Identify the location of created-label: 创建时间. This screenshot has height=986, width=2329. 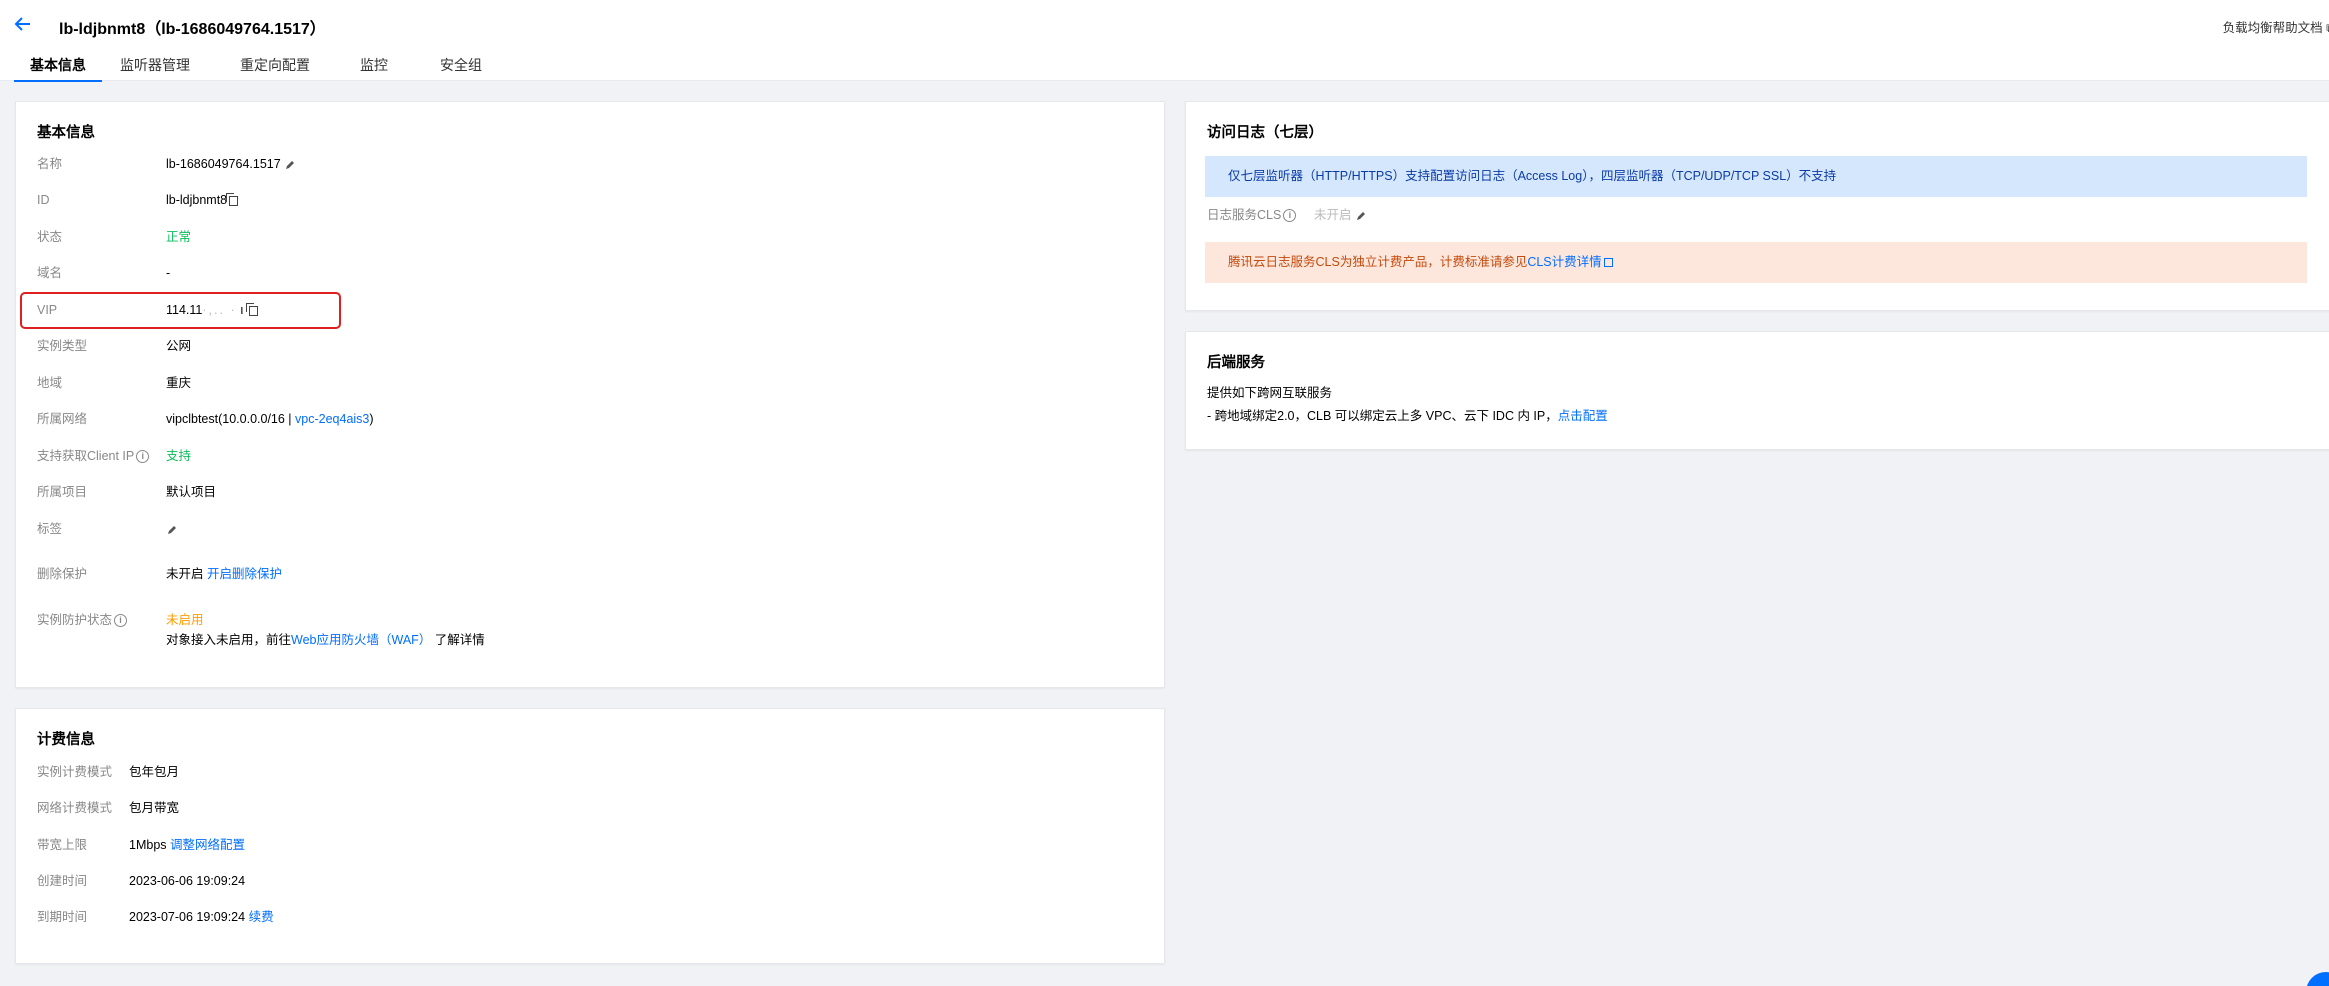
(62, 881).